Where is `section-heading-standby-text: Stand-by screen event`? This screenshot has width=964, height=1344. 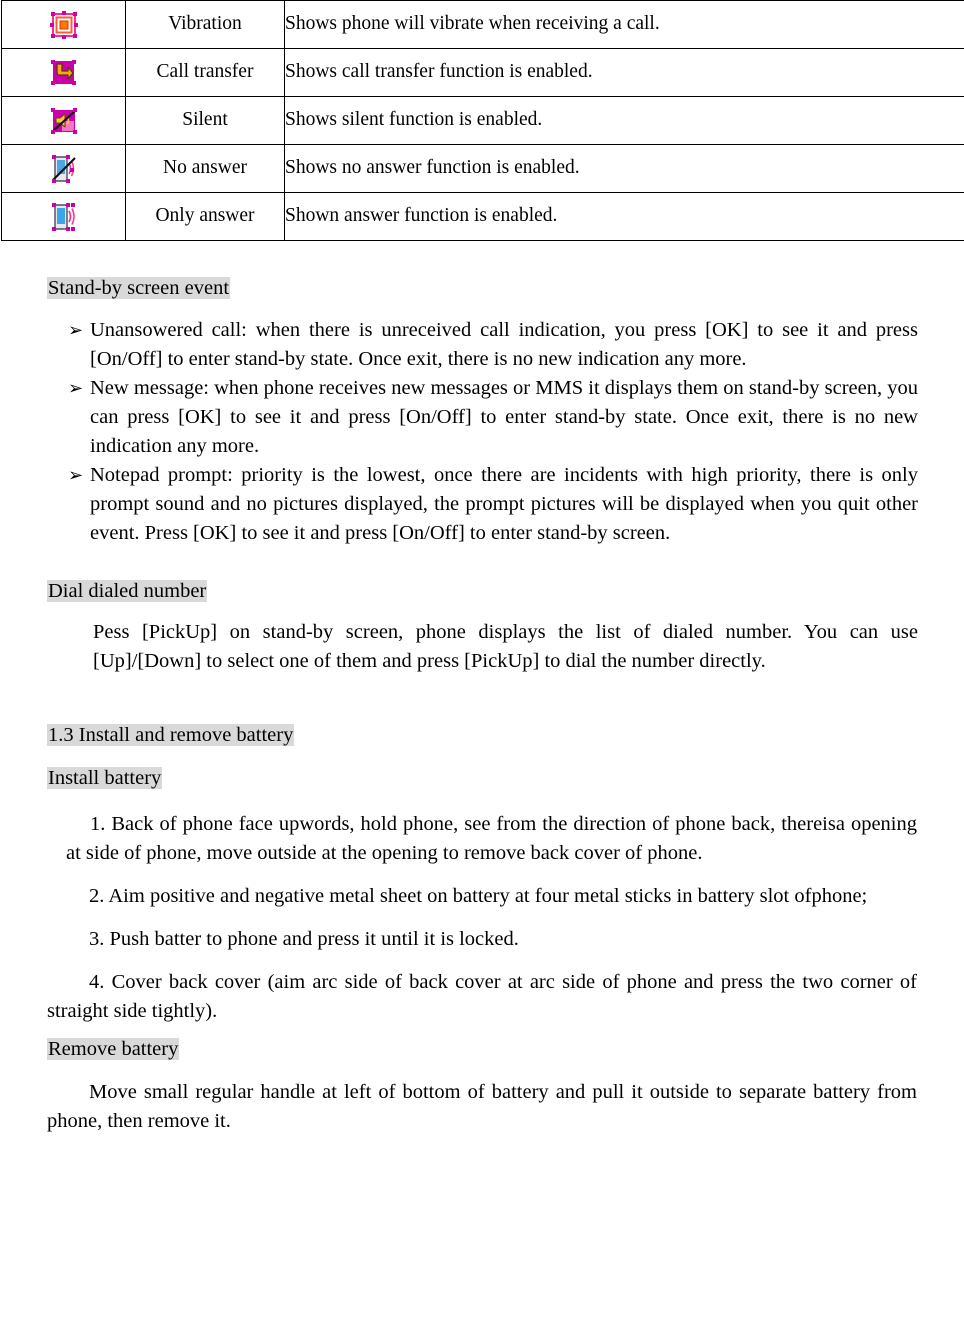
section-heading-standby-text: Stand-by screen event is located at coordinates (139, 288).